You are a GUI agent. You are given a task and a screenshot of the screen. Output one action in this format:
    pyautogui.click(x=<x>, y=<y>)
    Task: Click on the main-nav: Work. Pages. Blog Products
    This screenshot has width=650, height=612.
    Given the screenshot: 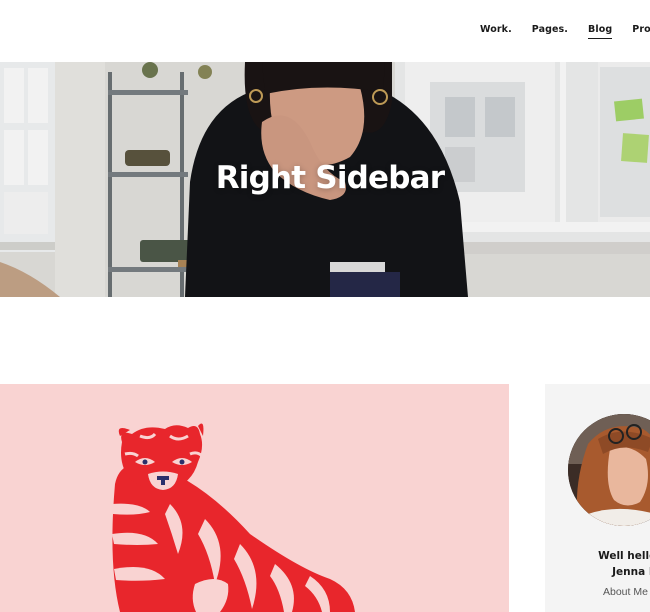 What is the action you would take?
    pyautogui.click(x=565, y=31)
    